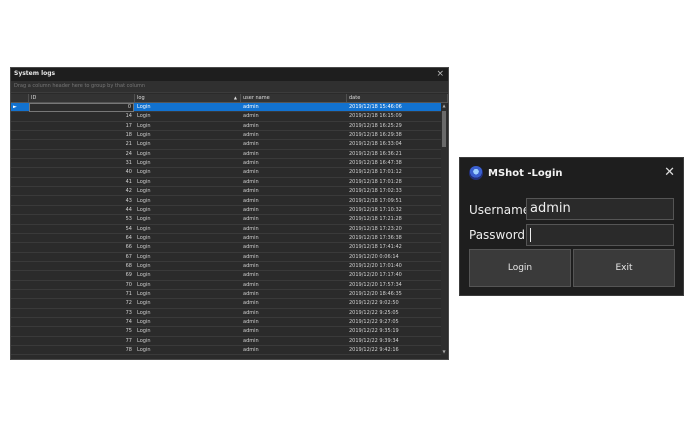 The image size is (690, 440). Describe the element at coordinates (229, 74) in the screenshot. I see `logs-titlebar: System logs ×` at that location.